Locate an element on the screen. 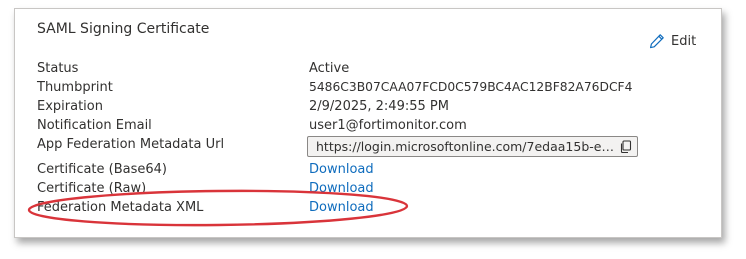 The height and width of the screenshot is (259, 746). federation-metadata-url-label: App Federation Metadata Url is located at coordinates (131, 144).